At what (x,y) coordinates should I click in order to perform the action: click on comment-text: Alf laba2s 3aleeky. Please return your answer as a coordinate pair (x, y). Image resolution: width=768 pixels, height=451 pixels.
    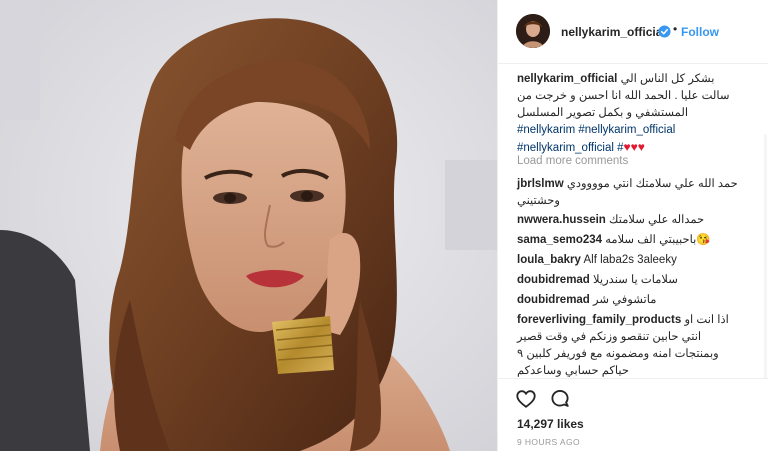
    Looking at the image, I should click on (630, 260).